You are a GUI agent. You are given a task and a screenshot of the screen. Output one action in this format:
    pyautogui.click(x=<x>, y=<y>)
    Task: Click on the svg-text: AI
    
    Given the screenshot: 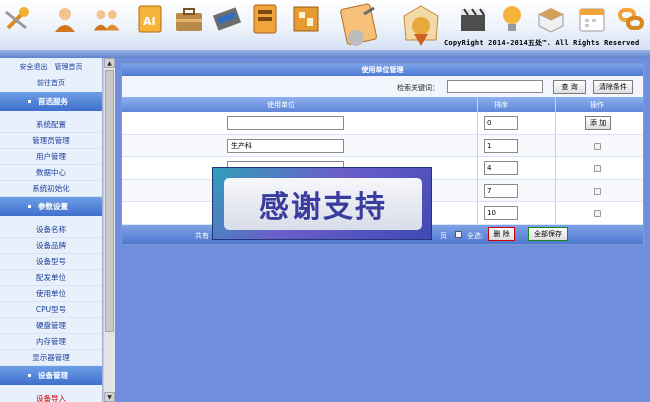 What is the action you would take?
    pyautogui.click(x=149, y=21)
    